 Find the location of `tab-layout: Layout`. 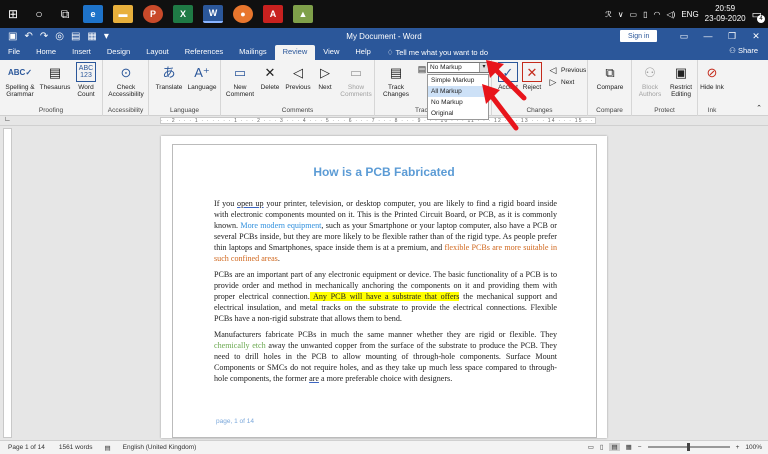

tab-layout: Layout is located at coordinates (157, 52).